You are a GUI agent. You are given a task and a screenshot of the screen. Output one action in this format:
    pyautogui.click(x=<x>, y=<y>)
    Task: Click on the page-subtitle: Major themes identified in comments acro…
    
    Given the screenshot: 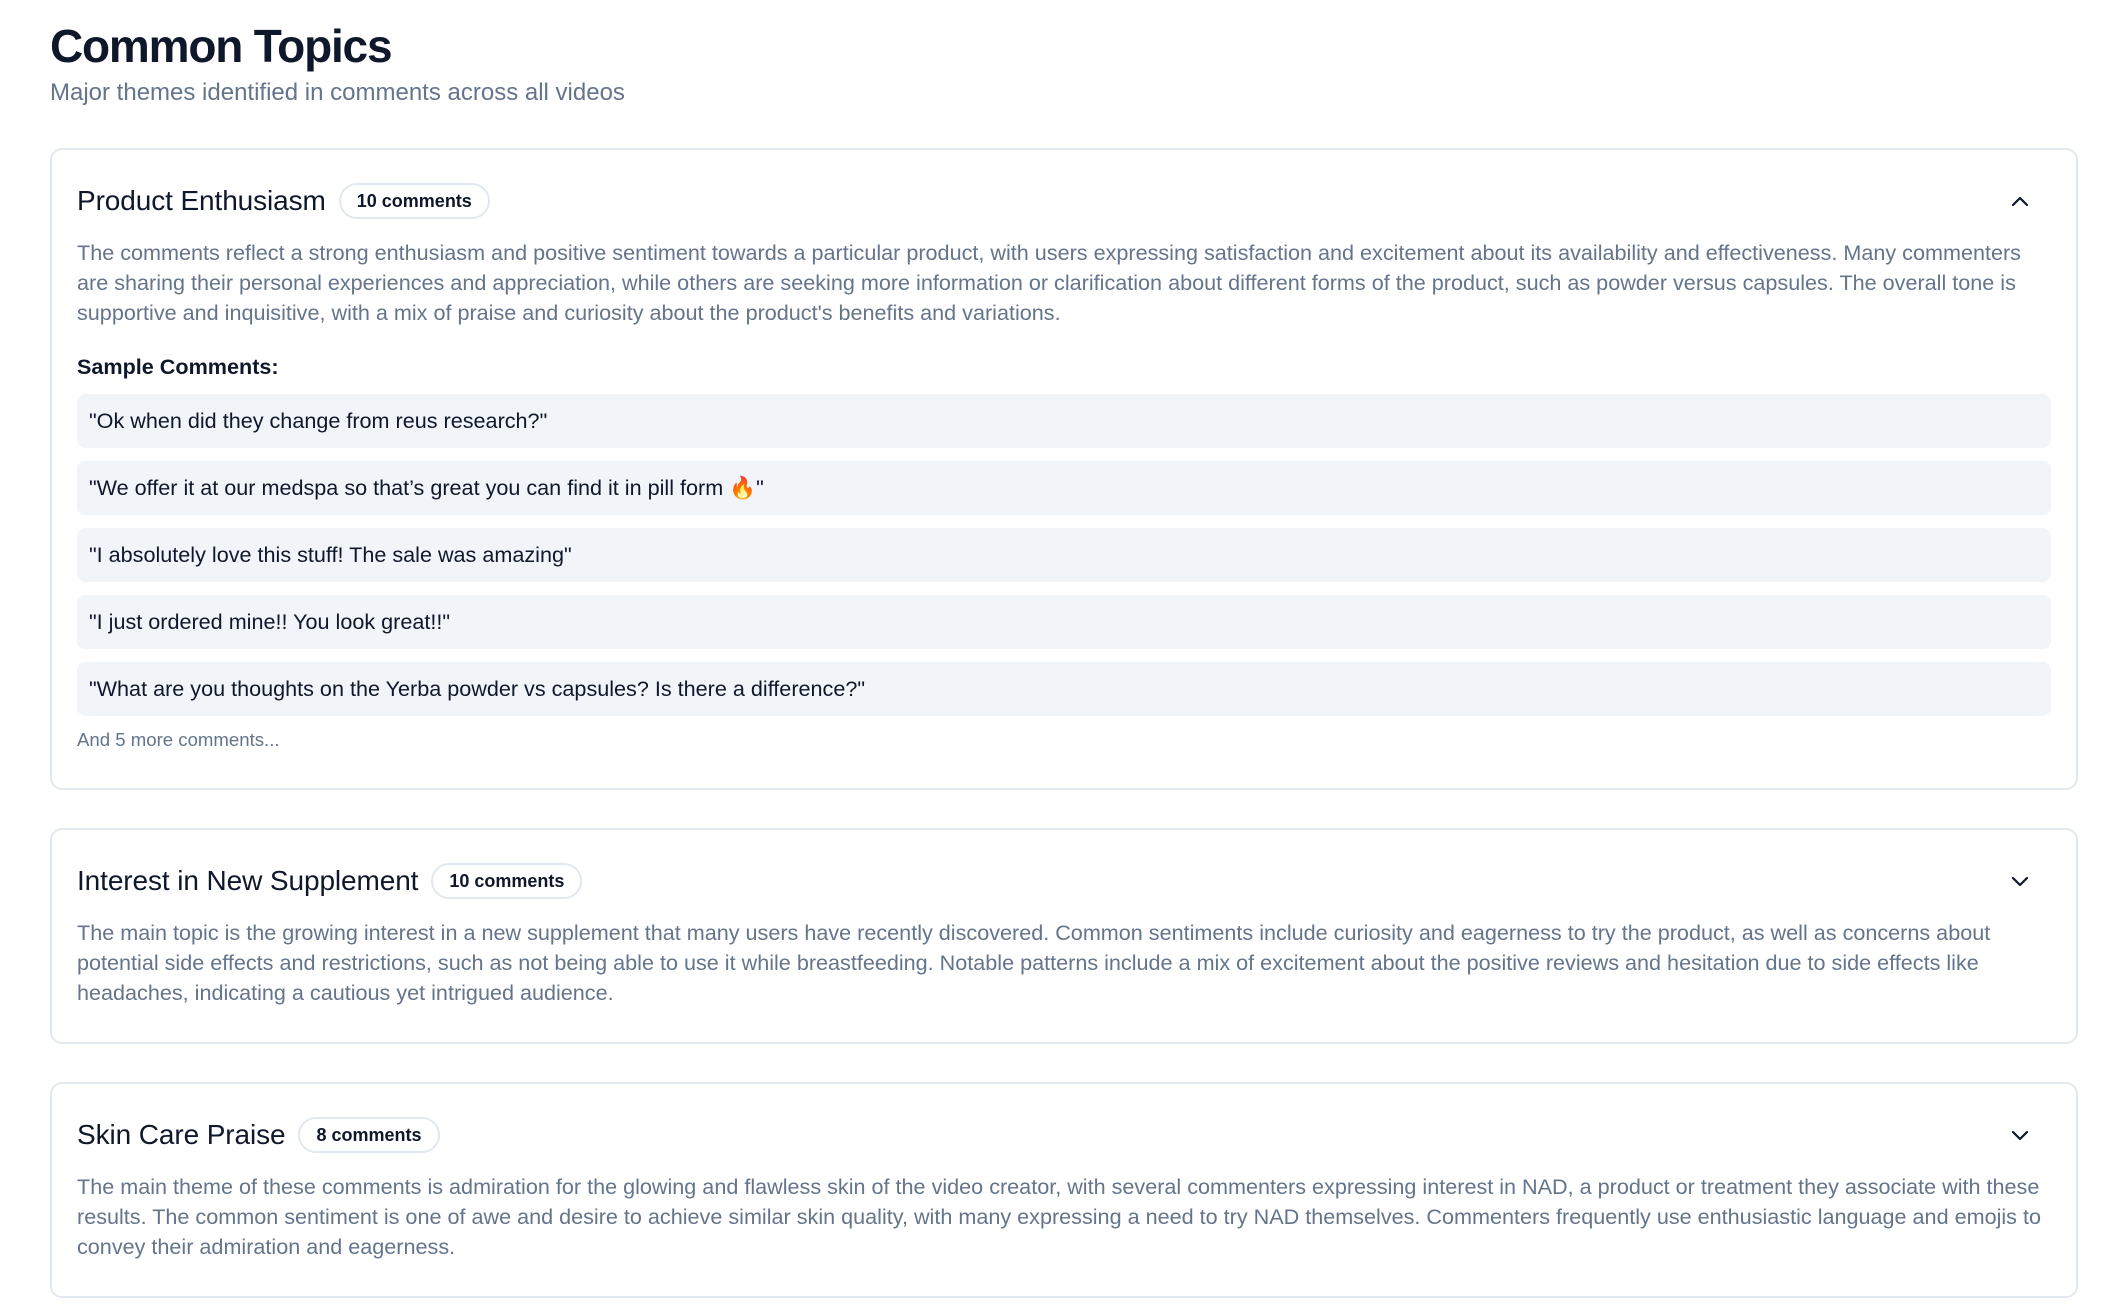 What is the action you would take?
    pyautogui.click(x=337, y=92)
    